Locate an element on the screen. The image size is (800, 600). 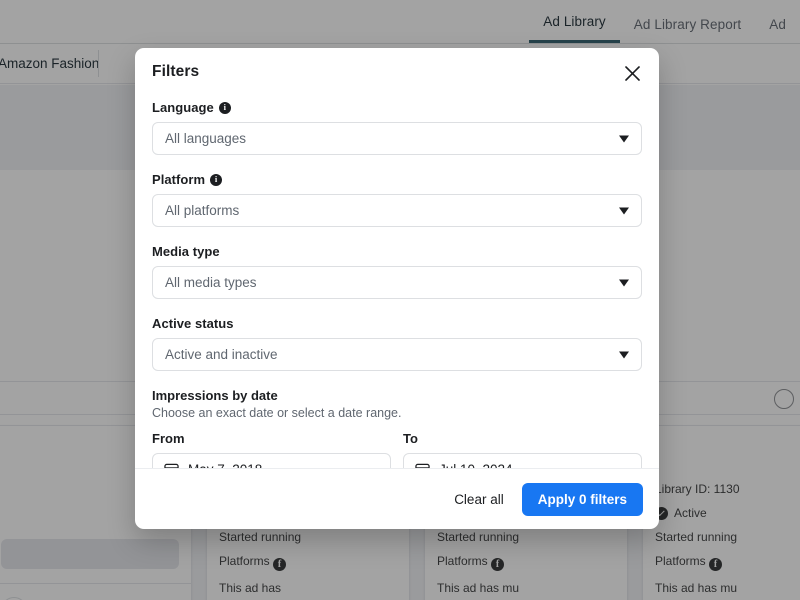
apply-filters-button: Apply 0 filters is located at coordinates (582, 499).